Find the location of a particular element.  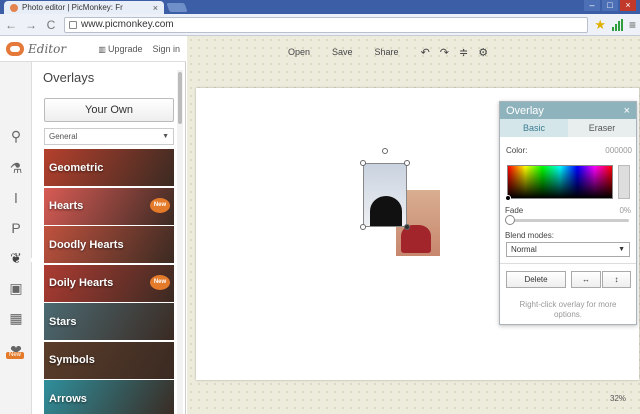

action-icons: ↶ ↷ ≑ ⚙ is located at coordinates (455, 52).